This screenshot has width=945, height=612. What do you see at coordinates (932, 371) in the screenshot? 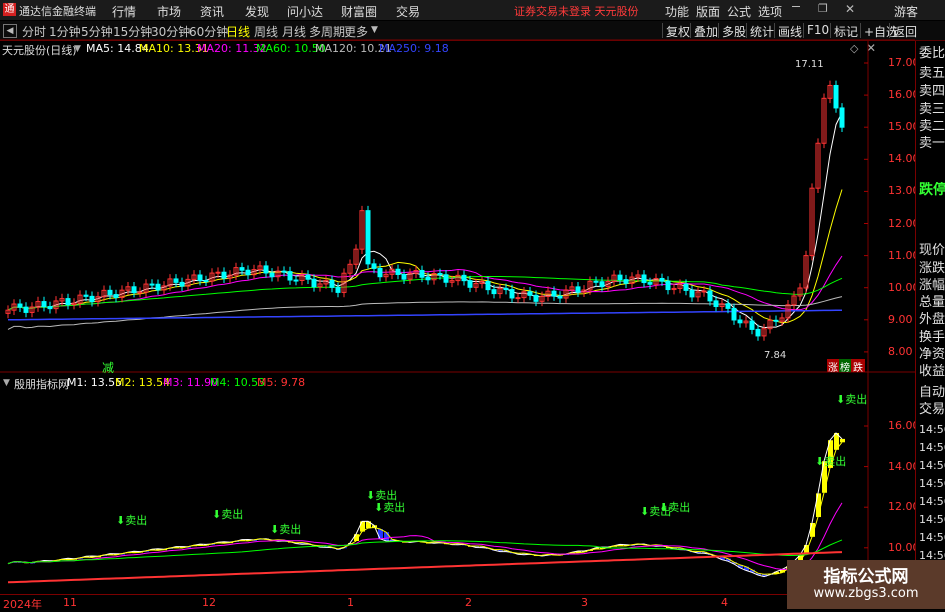
I see `sidebar-earnings: 收益` at bounding box center [932, 371].